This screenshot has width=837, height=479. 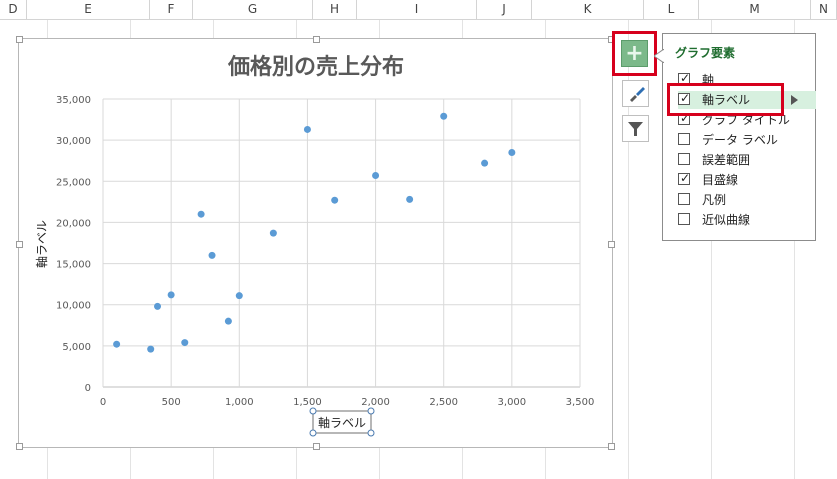 I want to click on resize-handle-right, so click(x=611, y=244).